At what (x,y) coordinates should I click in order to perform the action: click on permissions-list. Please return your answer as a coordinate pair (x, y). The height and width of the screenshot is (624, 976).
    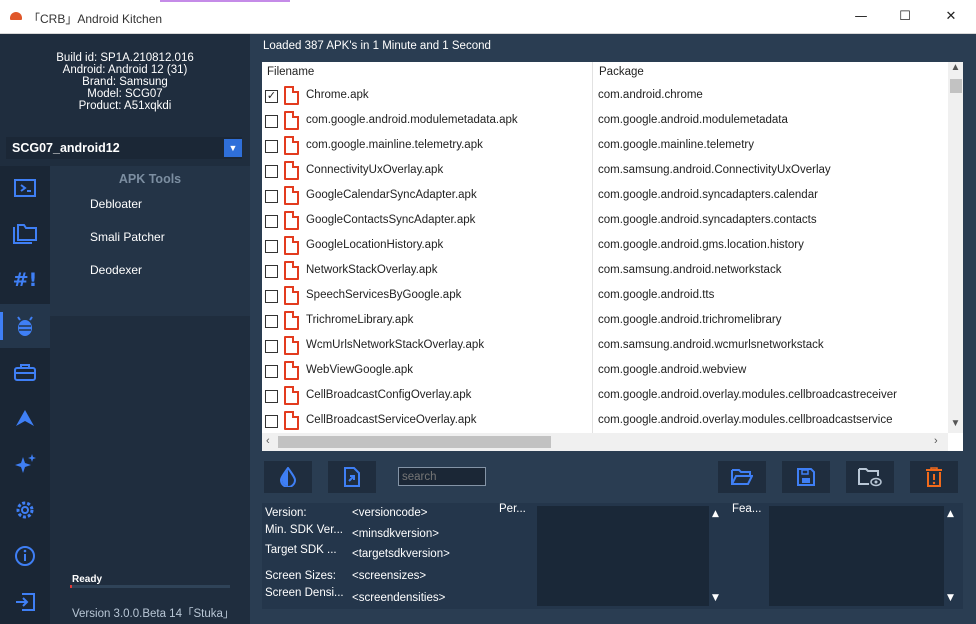
    Looking at the image, I should click on (623, 556).